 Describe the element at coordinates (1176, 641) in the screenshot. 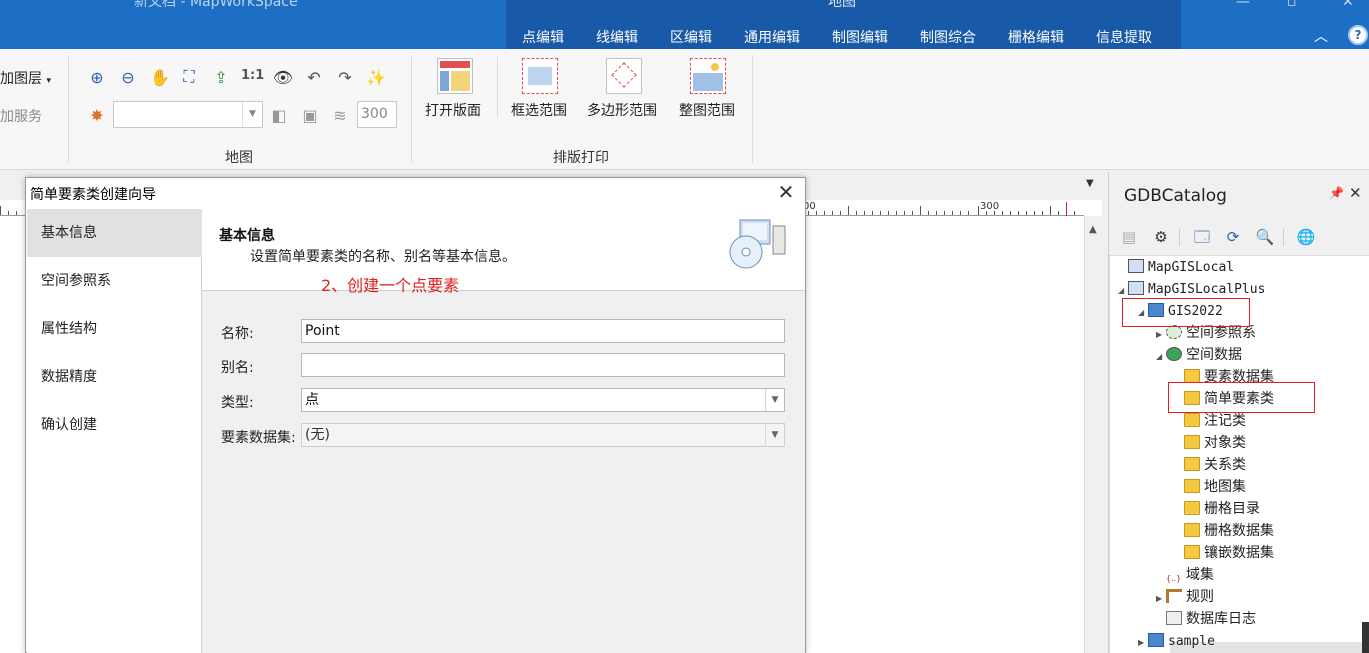

I see `tree-node-sample: ▶ sample` at that location.